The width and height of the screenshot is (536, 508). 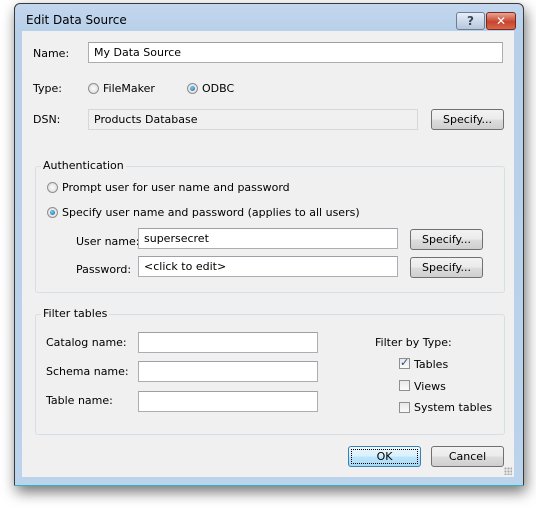 What do you see at coordinates (431, 364) in the screenshot?
I see `tables-checkbox-label: Tables` at bounding box center [431, 364].